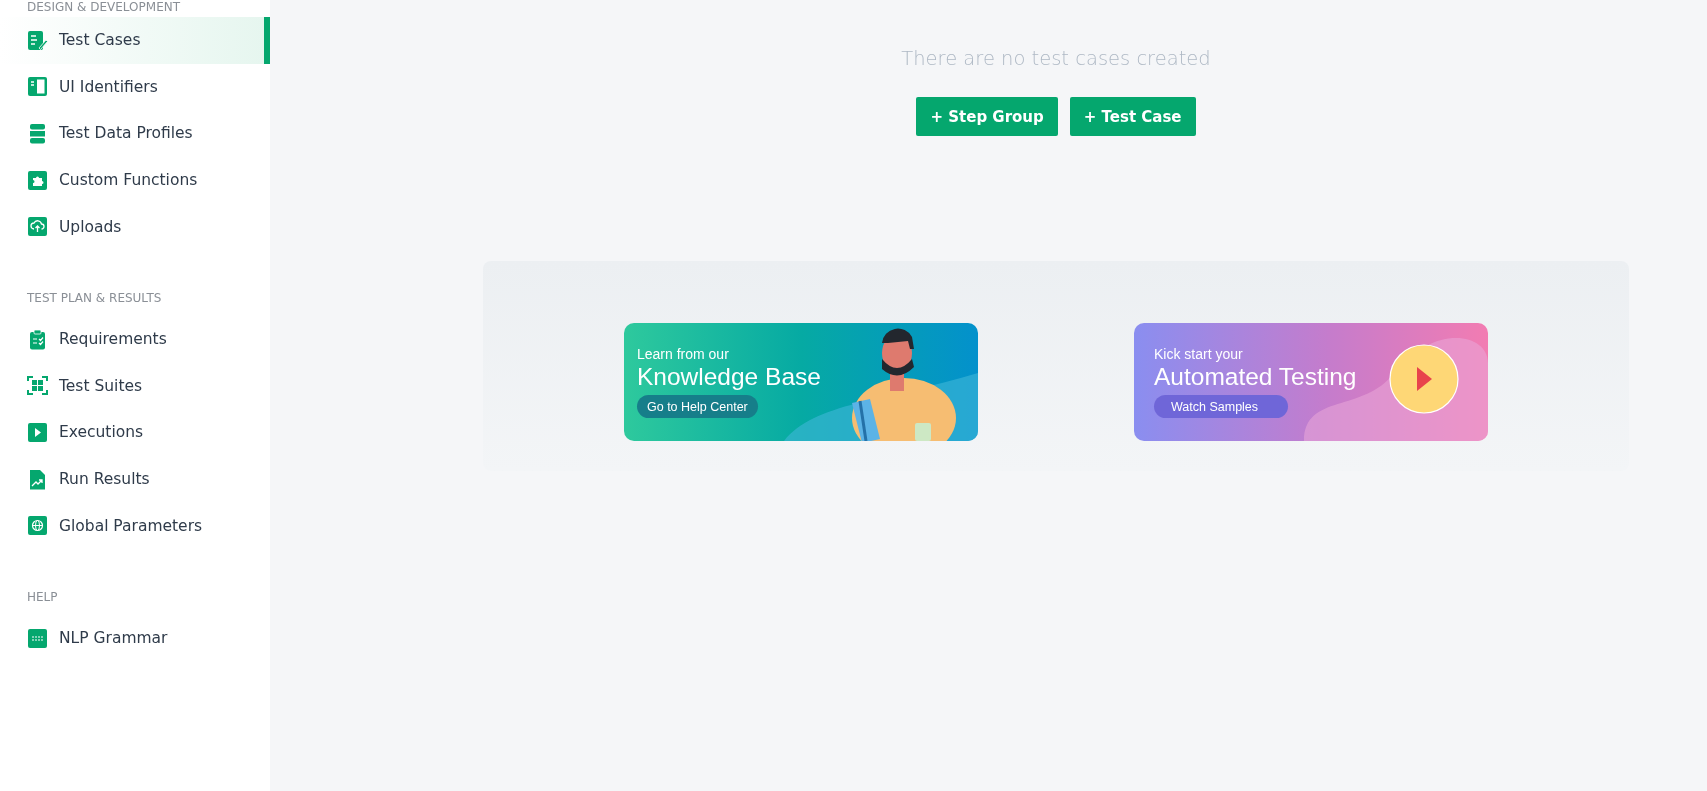 The image size is (1707, 791). What do you see at coordinates (37, 479) in the screenshot?
I see `chart-file-icon` at bounding box center [37, 479].